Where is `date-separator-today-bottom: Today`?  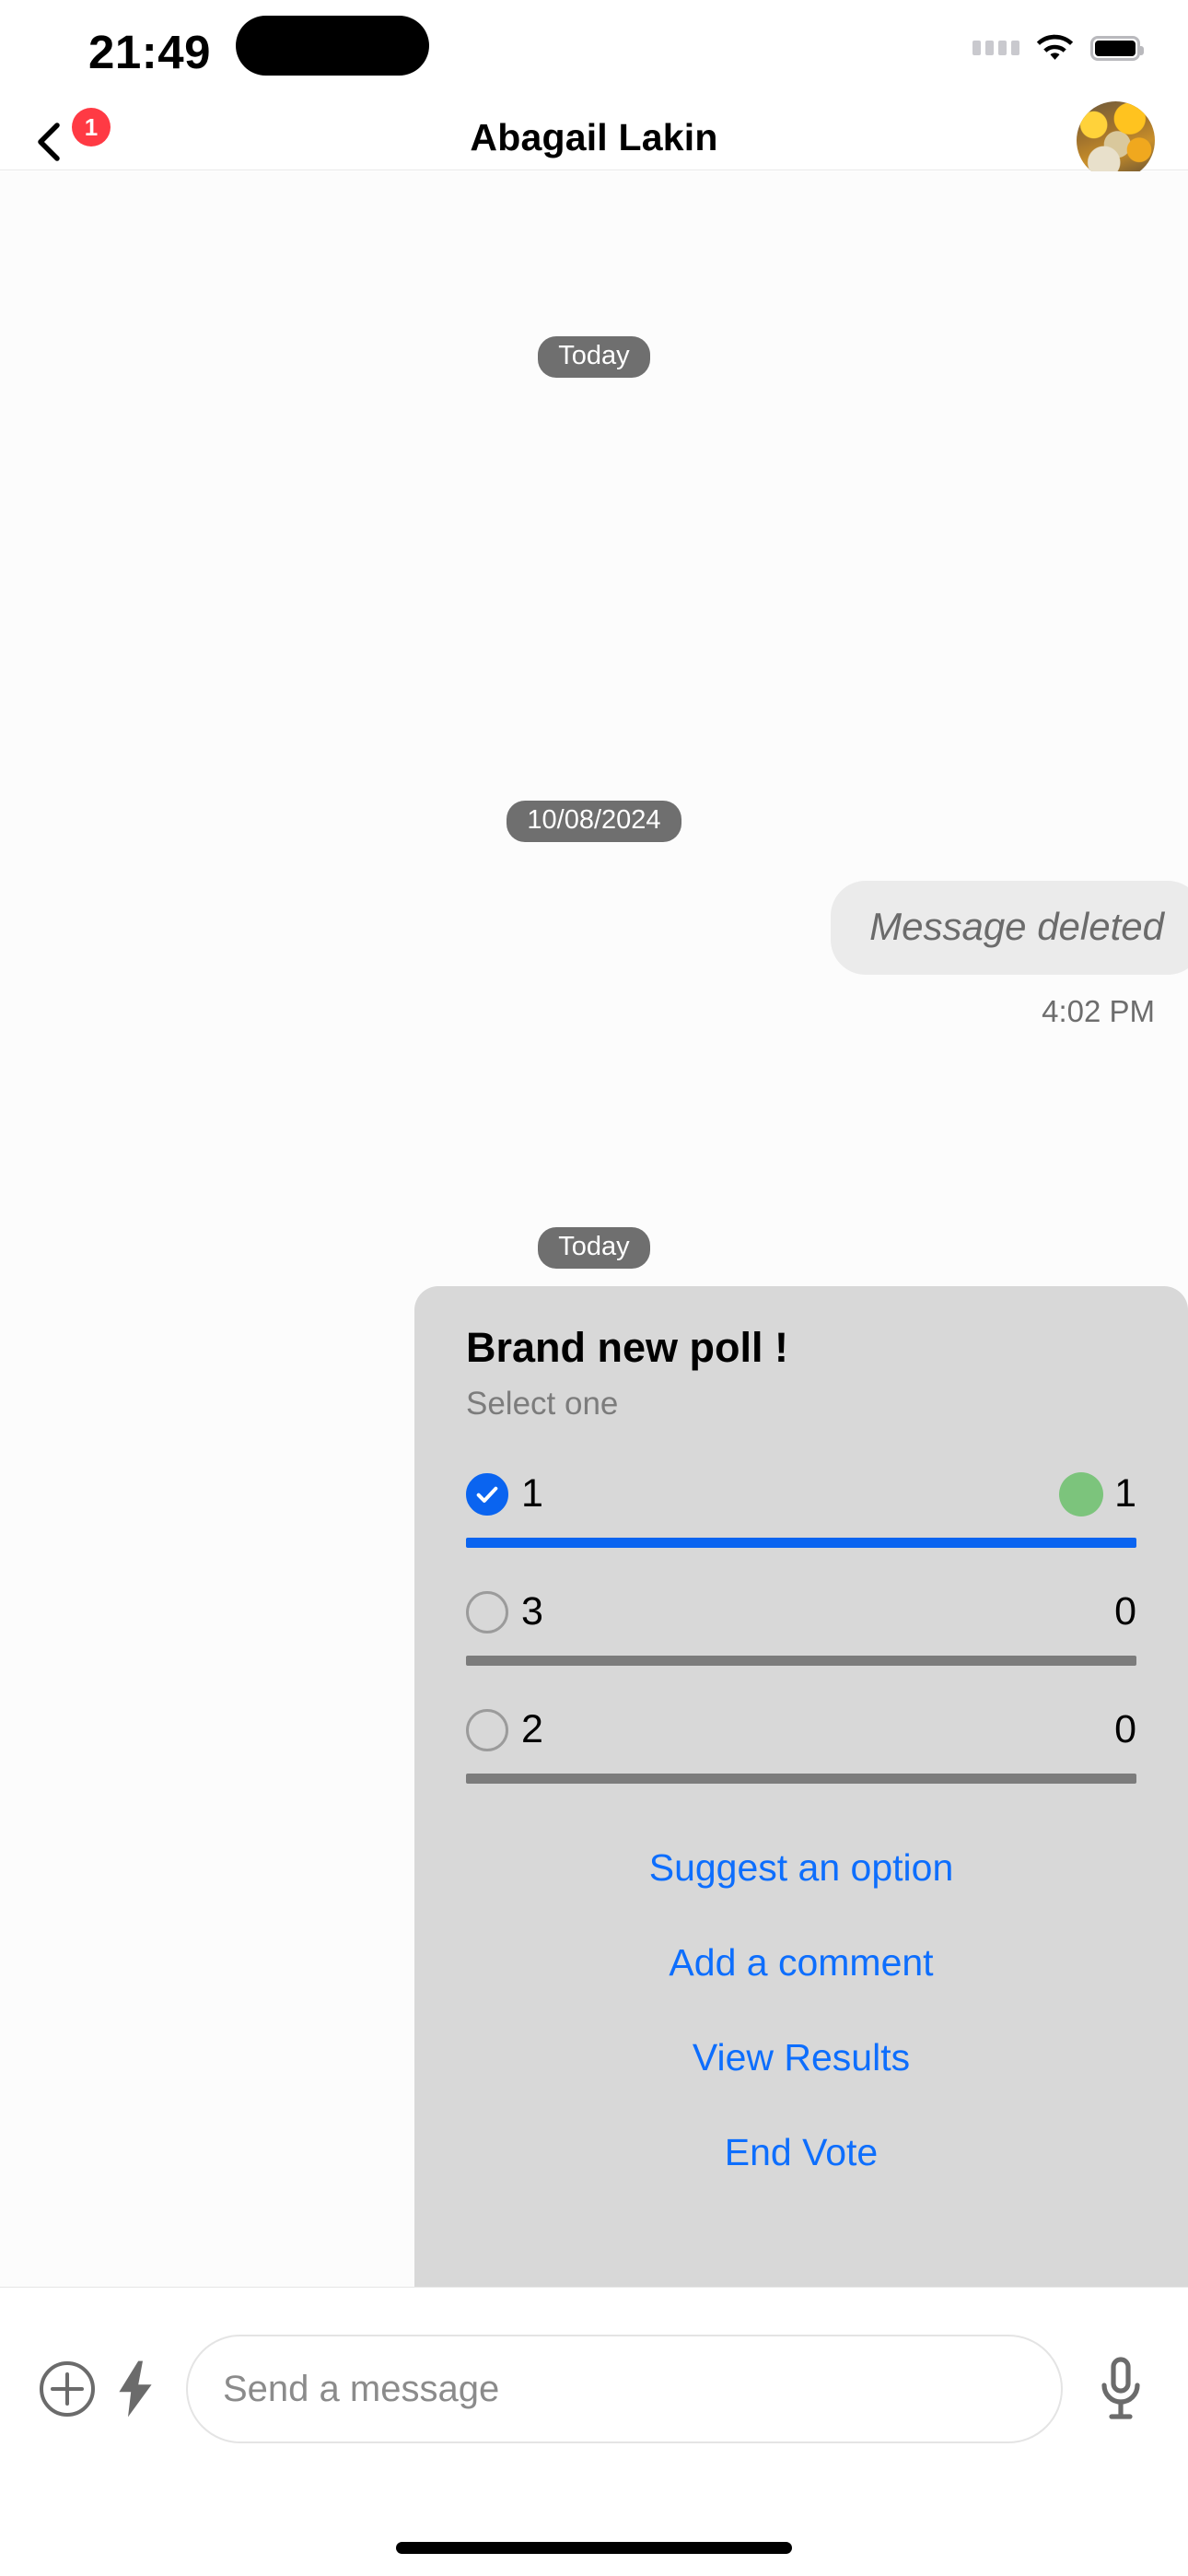 date-separator-today-bottom: Today is located at coordinates (594, 1248).